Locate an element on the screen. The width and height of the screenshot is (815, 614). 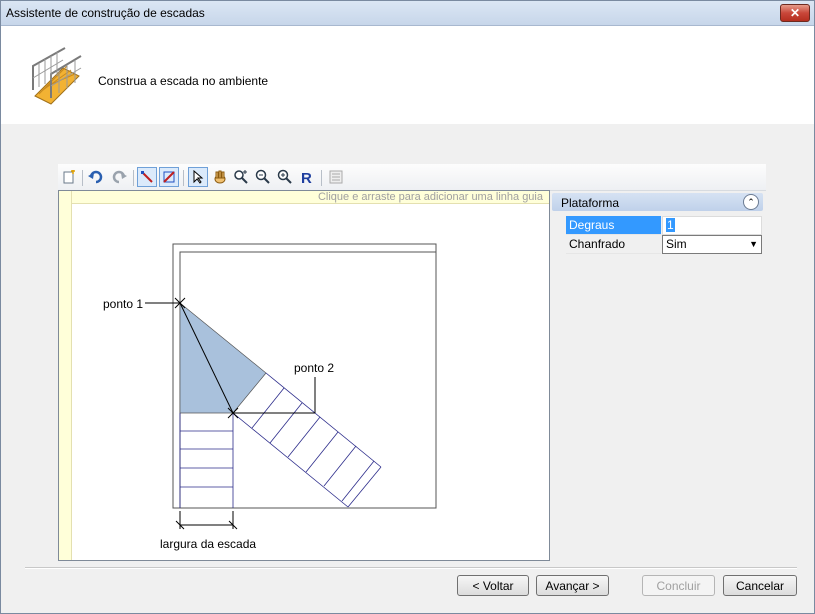
drawing-toolbar: R is located at coordinates (412, 177).